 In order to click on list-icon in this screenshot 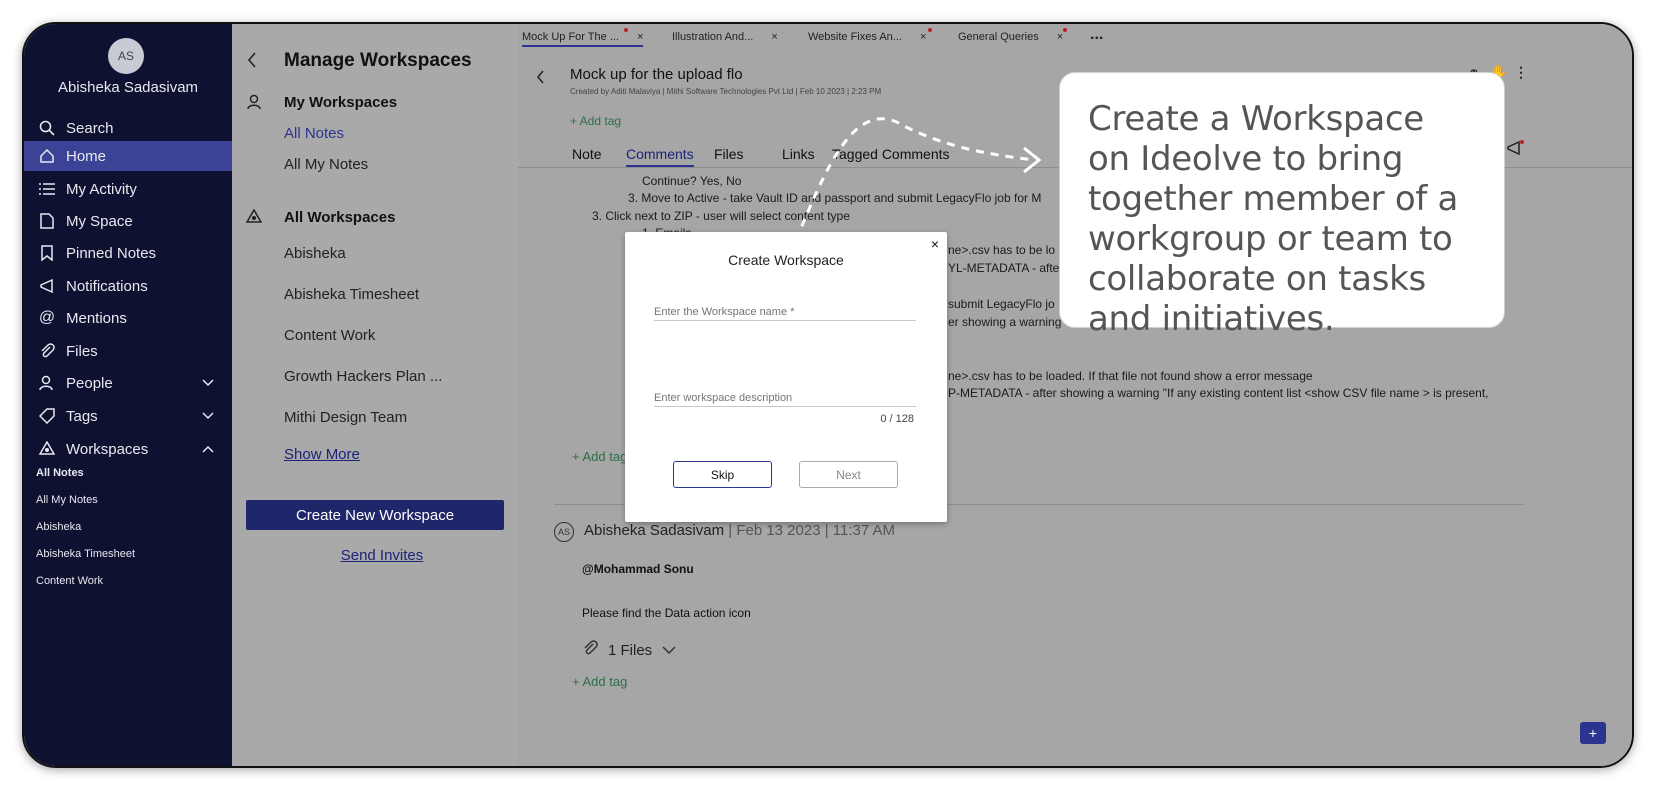, I will do `click(47, 189)`.